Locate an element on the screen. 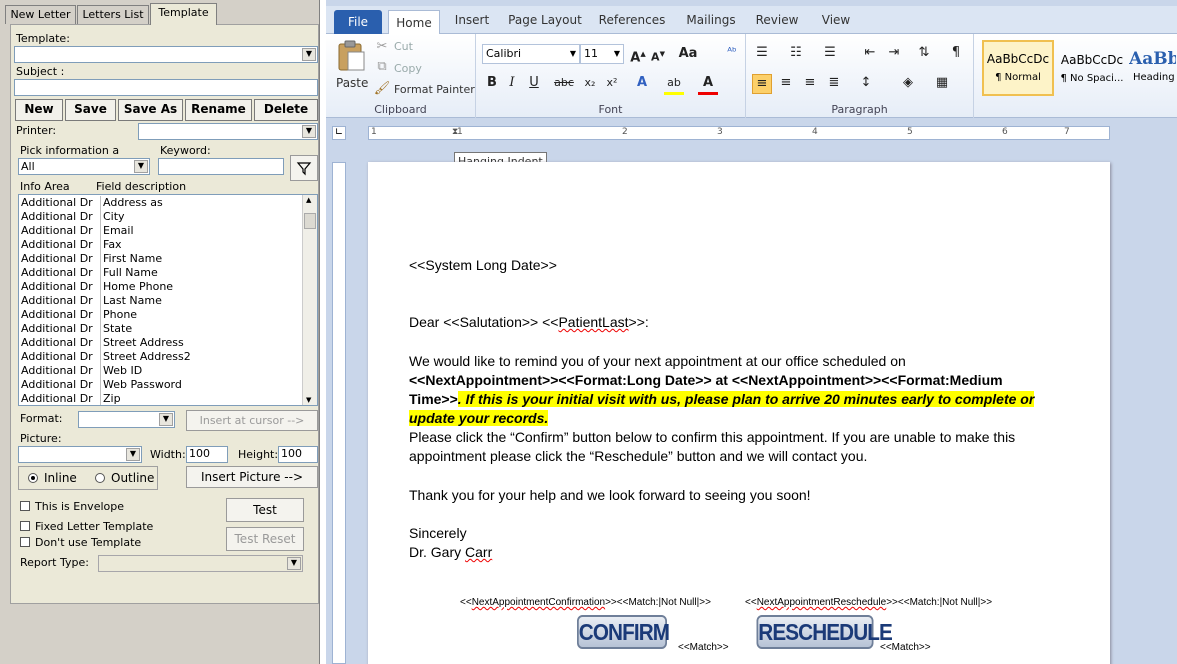 The height and width of the screenshot is (664, 1177). align-center-icon: ≡ is located at coordinates (786, 83).